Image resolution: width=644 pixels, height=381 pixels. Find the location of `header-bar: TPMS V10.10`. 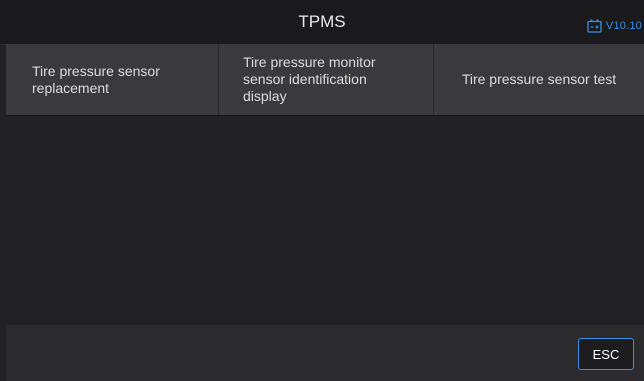

header-bar: TPMS V10.10 is located at coordinates (322, 22).